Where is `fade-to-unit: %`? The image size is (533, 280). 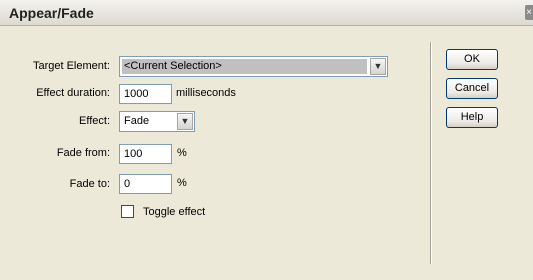
fade-to-unit: % is located at coordinates (182, 183).